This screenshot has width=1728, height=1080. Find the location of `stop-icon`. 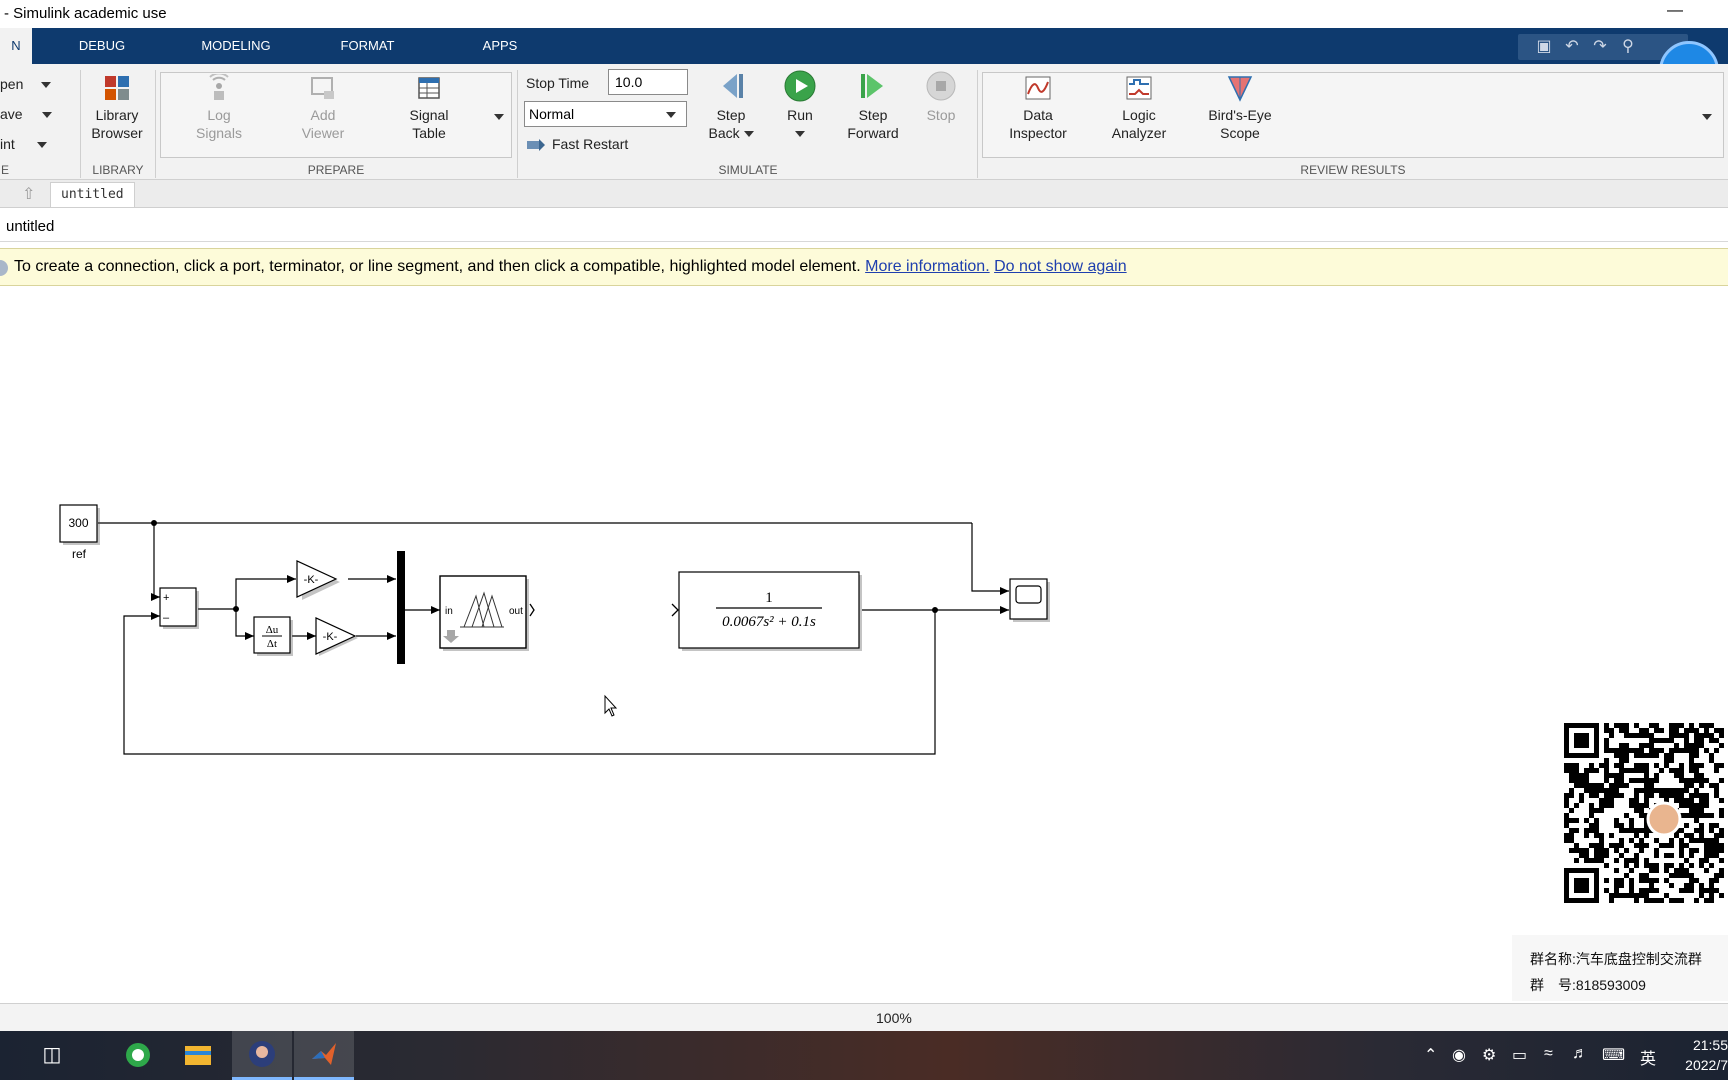

stop-icon is located at coordinates (941, 86).